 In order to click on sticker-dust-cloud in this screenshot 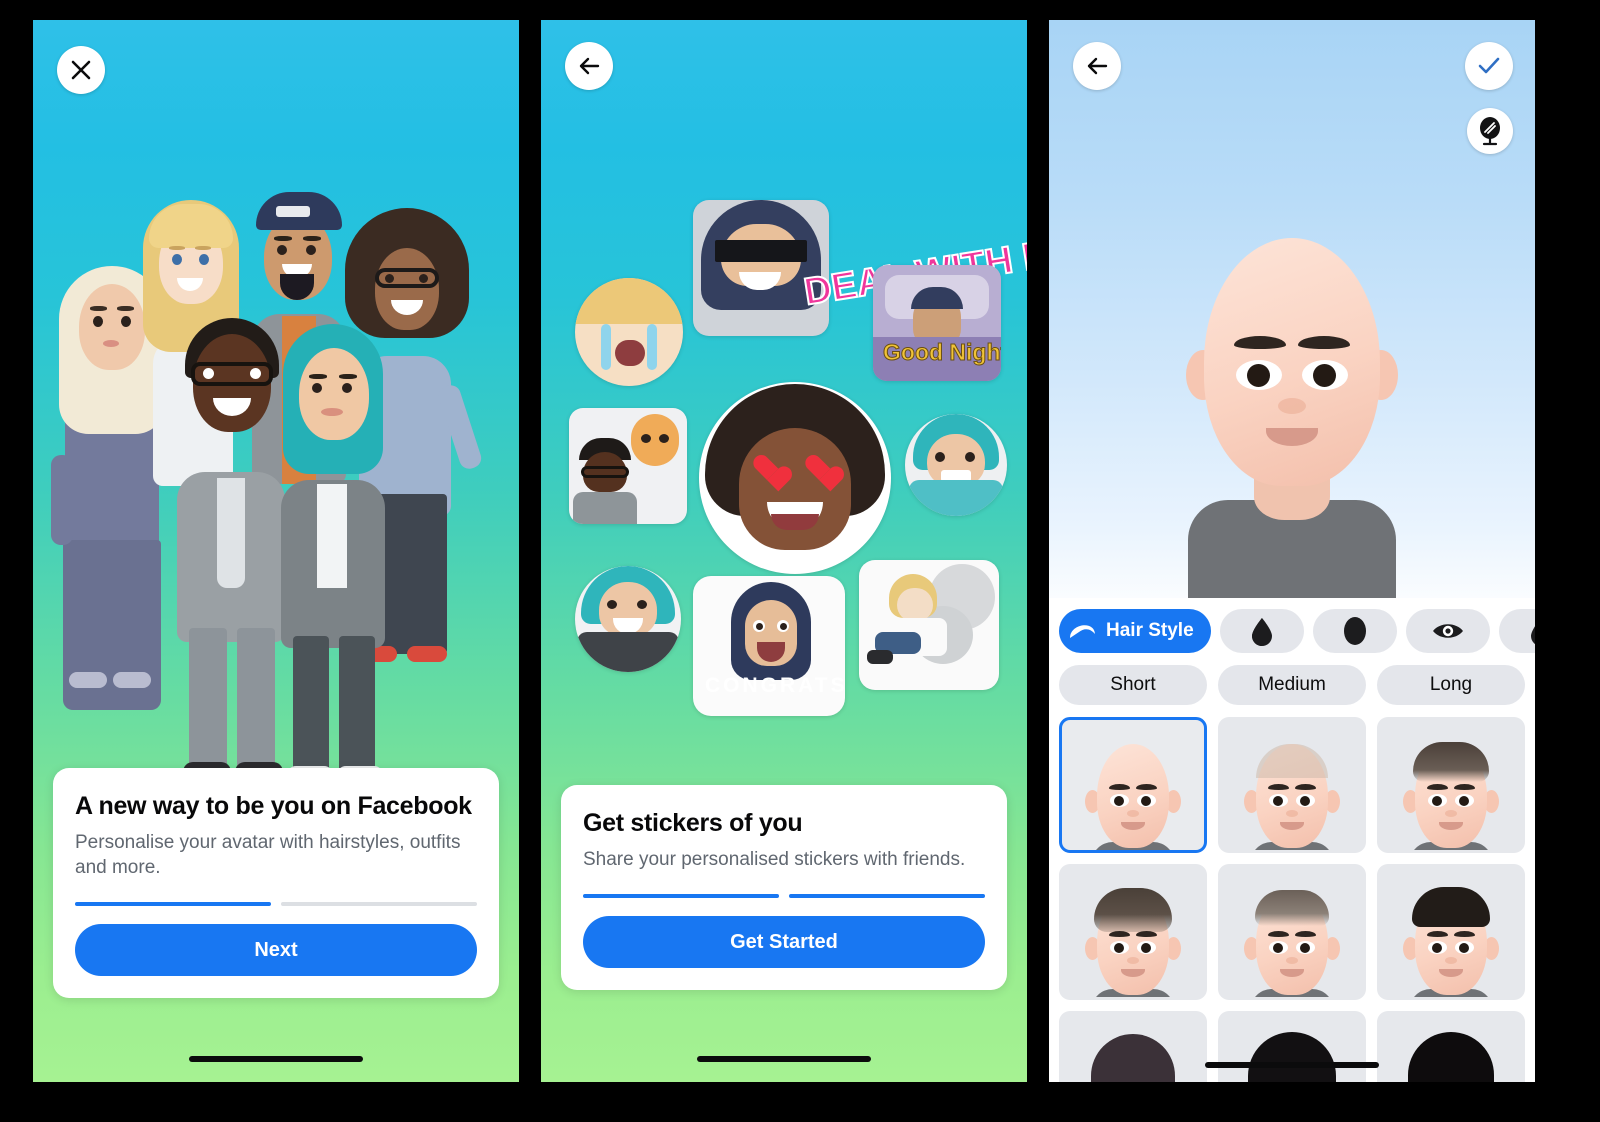, I will do `click(929, 625)`.